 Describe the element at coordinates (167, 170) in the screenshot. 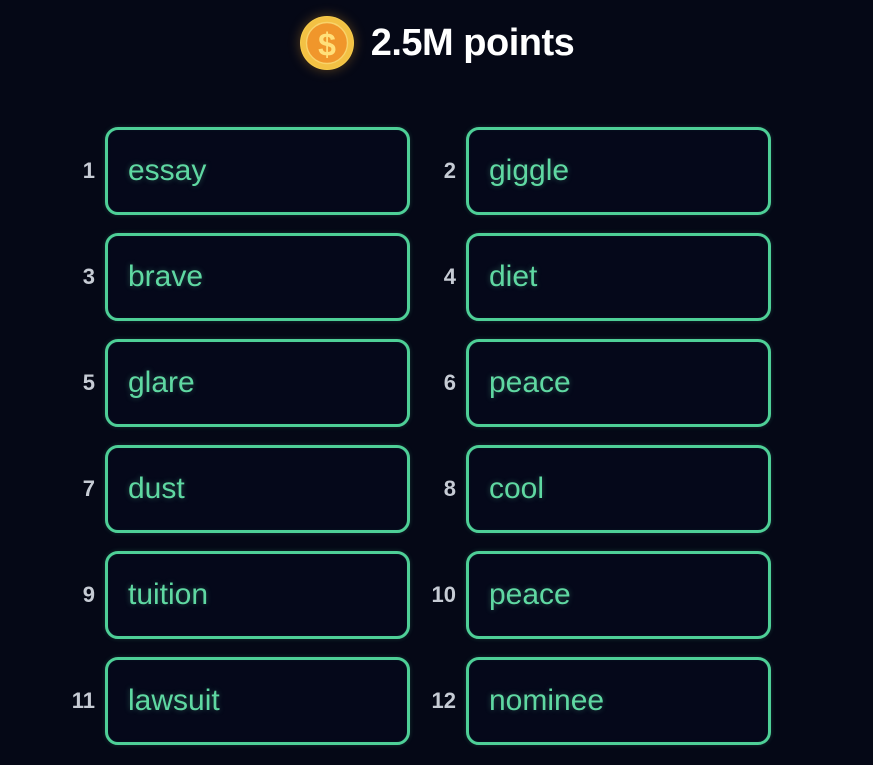

I see `word-label: essay` at that location.